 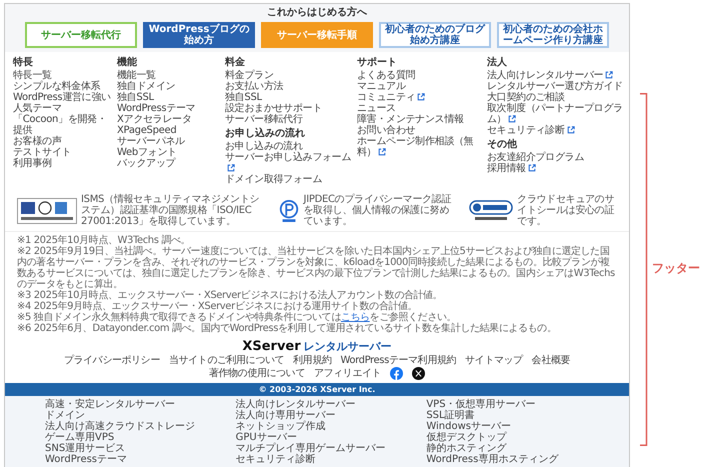 I want to click on footnote: ※5 独自ドメイン永久無料特典で取得できるドメインや特典条件についてはこちらをご参照ください。, so click(x=236, y=317).